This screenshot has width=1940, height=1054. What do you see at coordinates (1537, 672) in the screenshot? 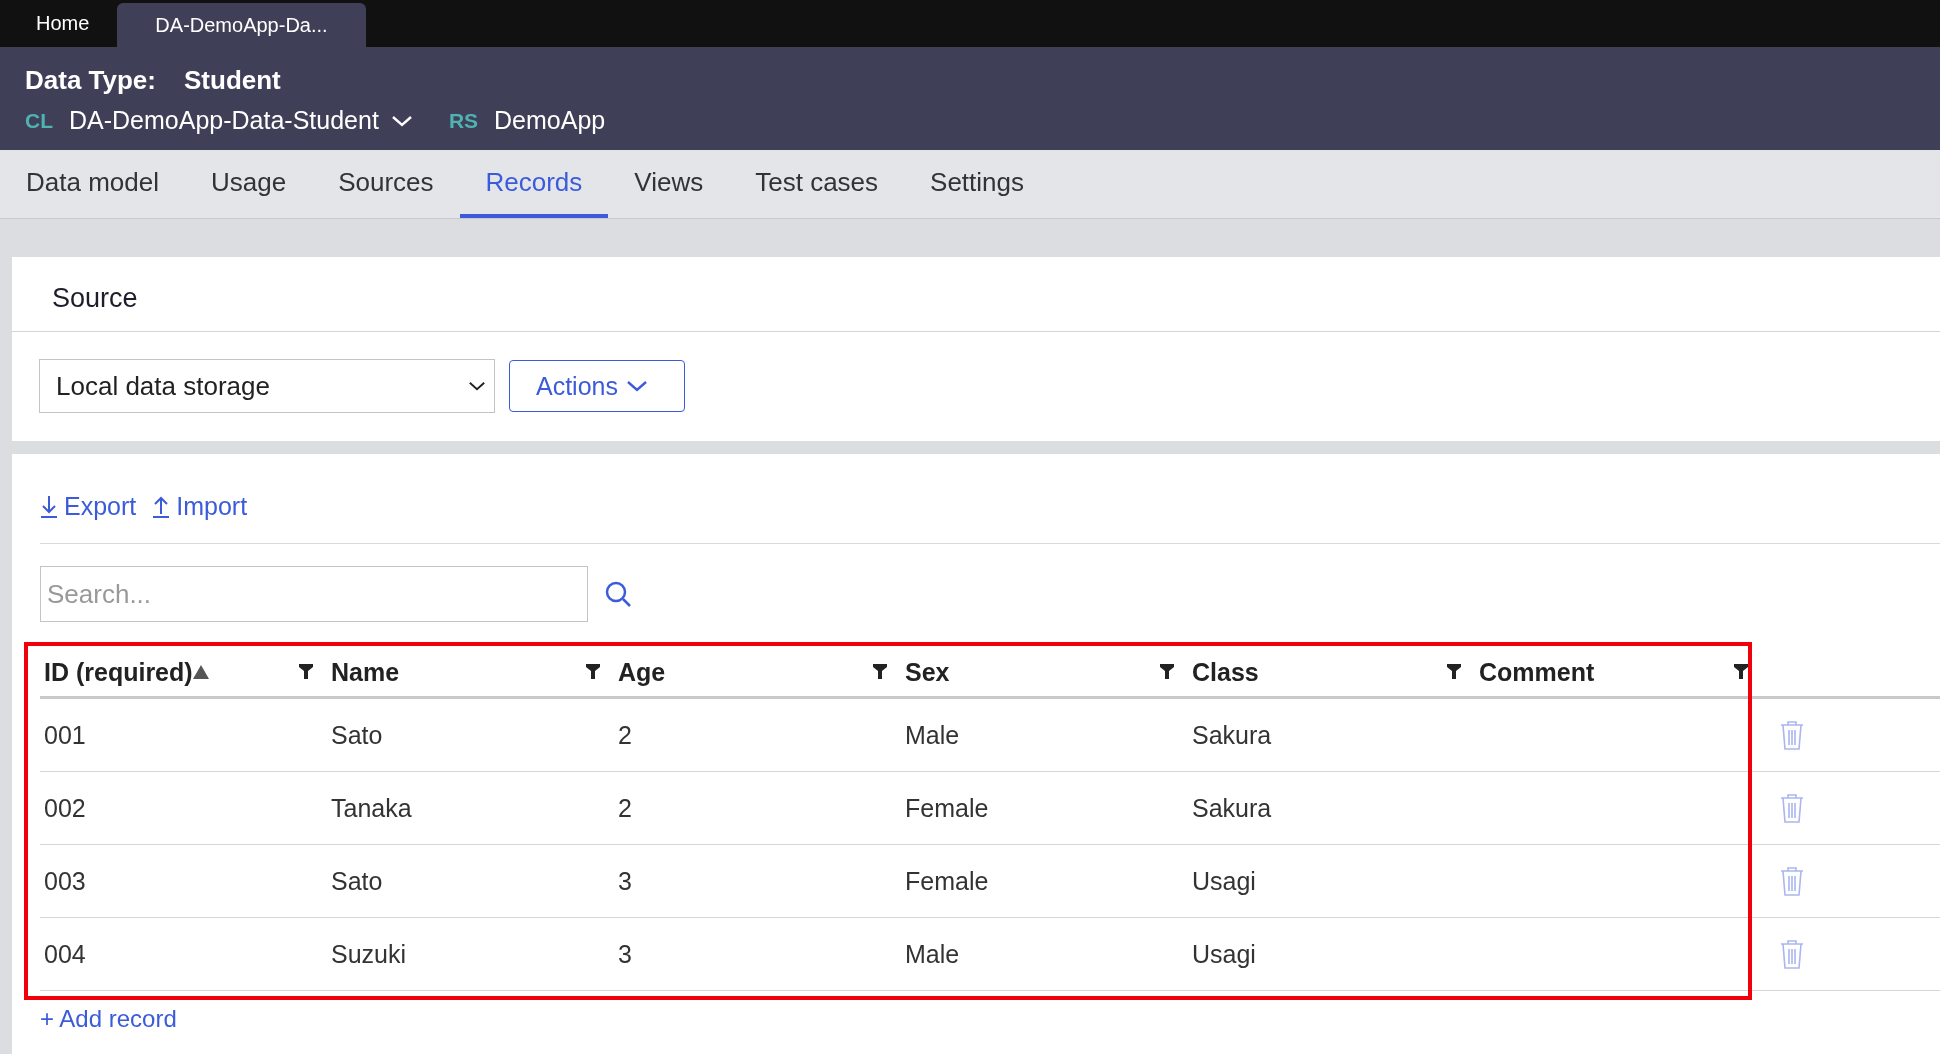
I see `column-header: Comment` at bounding box center [1537, 672].